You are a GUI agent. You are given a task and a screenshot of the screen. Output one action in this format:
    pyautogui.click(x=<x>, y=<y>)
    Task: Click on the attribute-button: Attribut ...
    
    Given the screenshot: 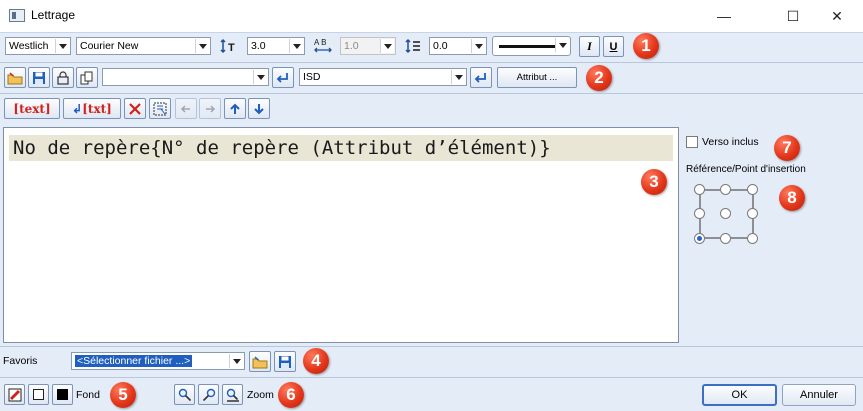 What is the action you would take?
    pyautogui.click(x=537, y=77)
    